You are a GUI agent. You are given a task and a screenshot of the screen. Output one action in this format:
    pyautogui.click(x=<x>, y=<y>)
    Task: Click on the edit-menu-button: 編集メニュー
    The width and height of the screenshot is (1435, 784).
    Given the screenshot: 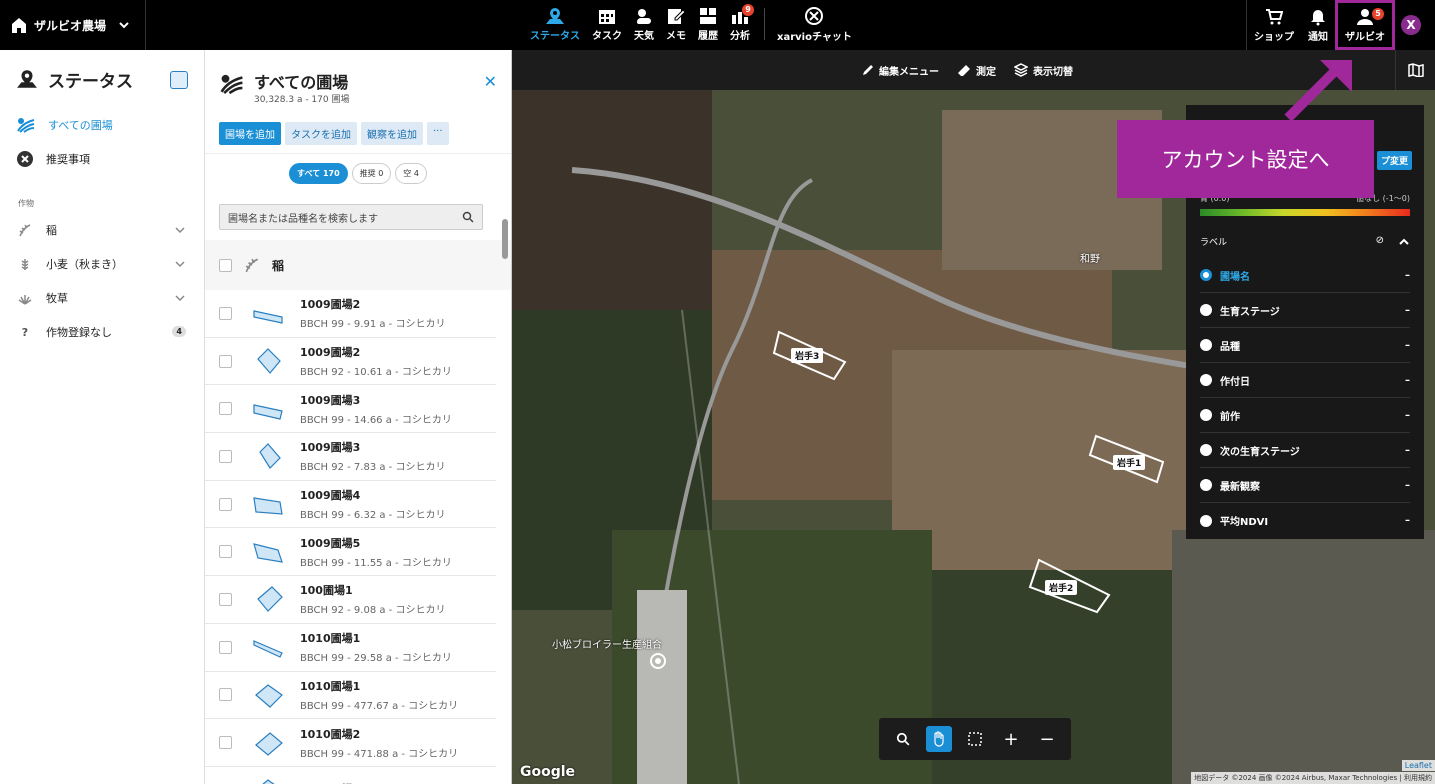 What is the action you would take?
    pyautogui.click(x=900, y=70)
    